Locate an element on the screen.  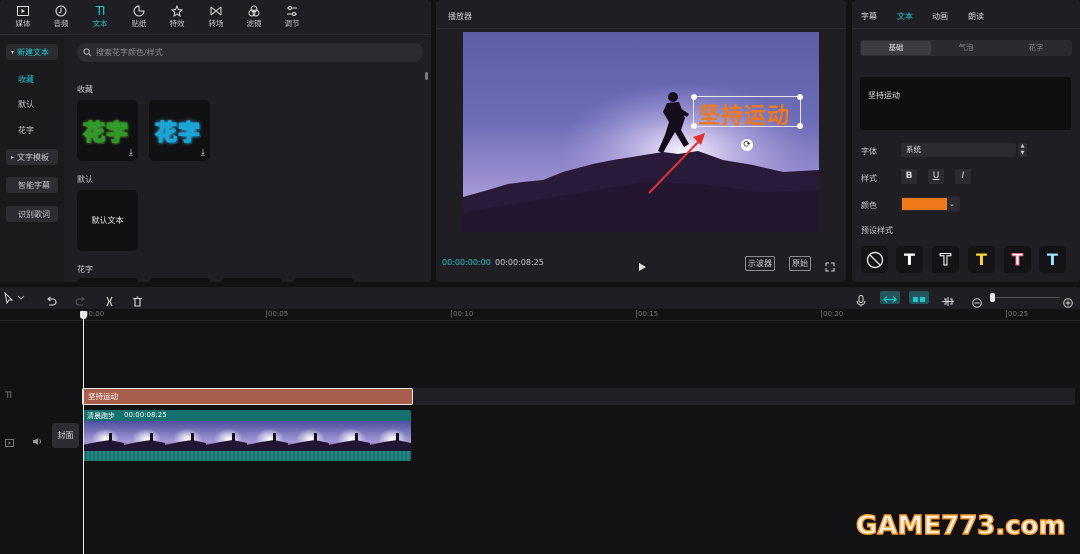
text-clip: 坚持运动 is located at coordinates (247, 396).